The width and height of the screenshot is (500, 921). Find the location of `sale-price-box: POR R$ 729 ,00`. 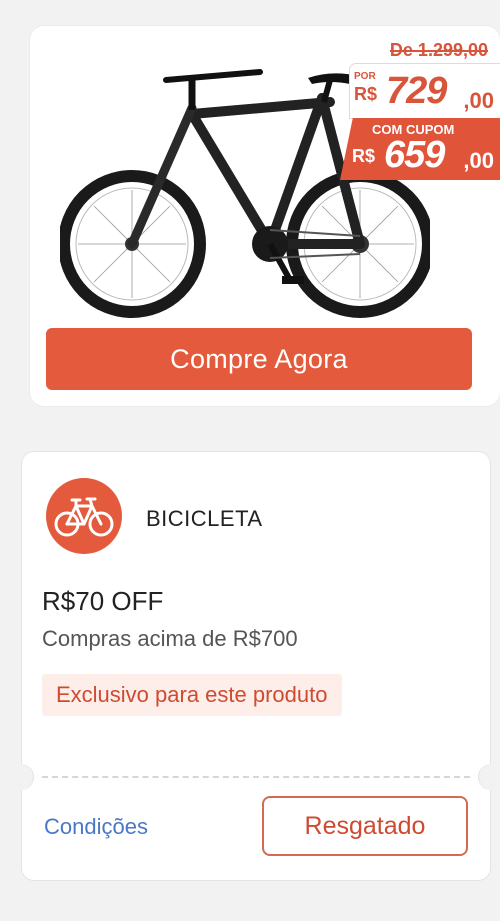

sale-price-box: POR R$ 729 ,00 is located at coordinates (425, 91).